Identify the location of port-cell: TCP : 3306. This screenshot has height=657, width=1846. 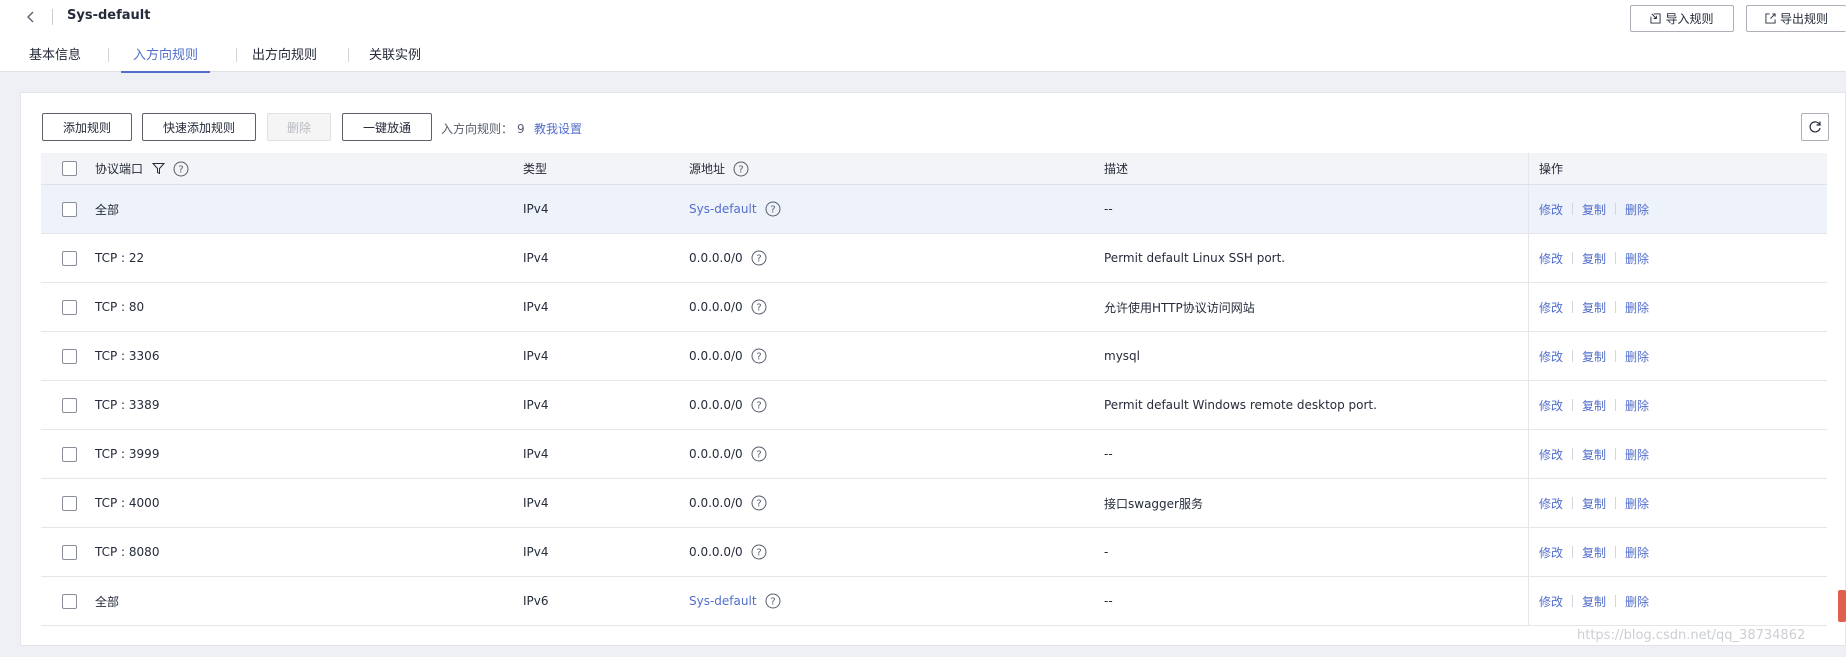
(127, 356).